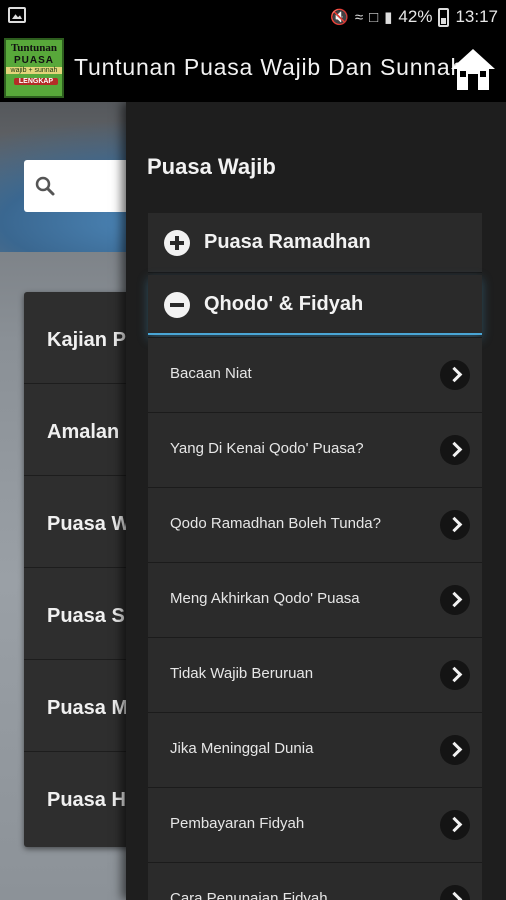 The height and width of the screenshot is (900, 506). Describe the element at coordinates (83, 432) in the screenshot. I see `main-menu-label: Amalan` at that location.